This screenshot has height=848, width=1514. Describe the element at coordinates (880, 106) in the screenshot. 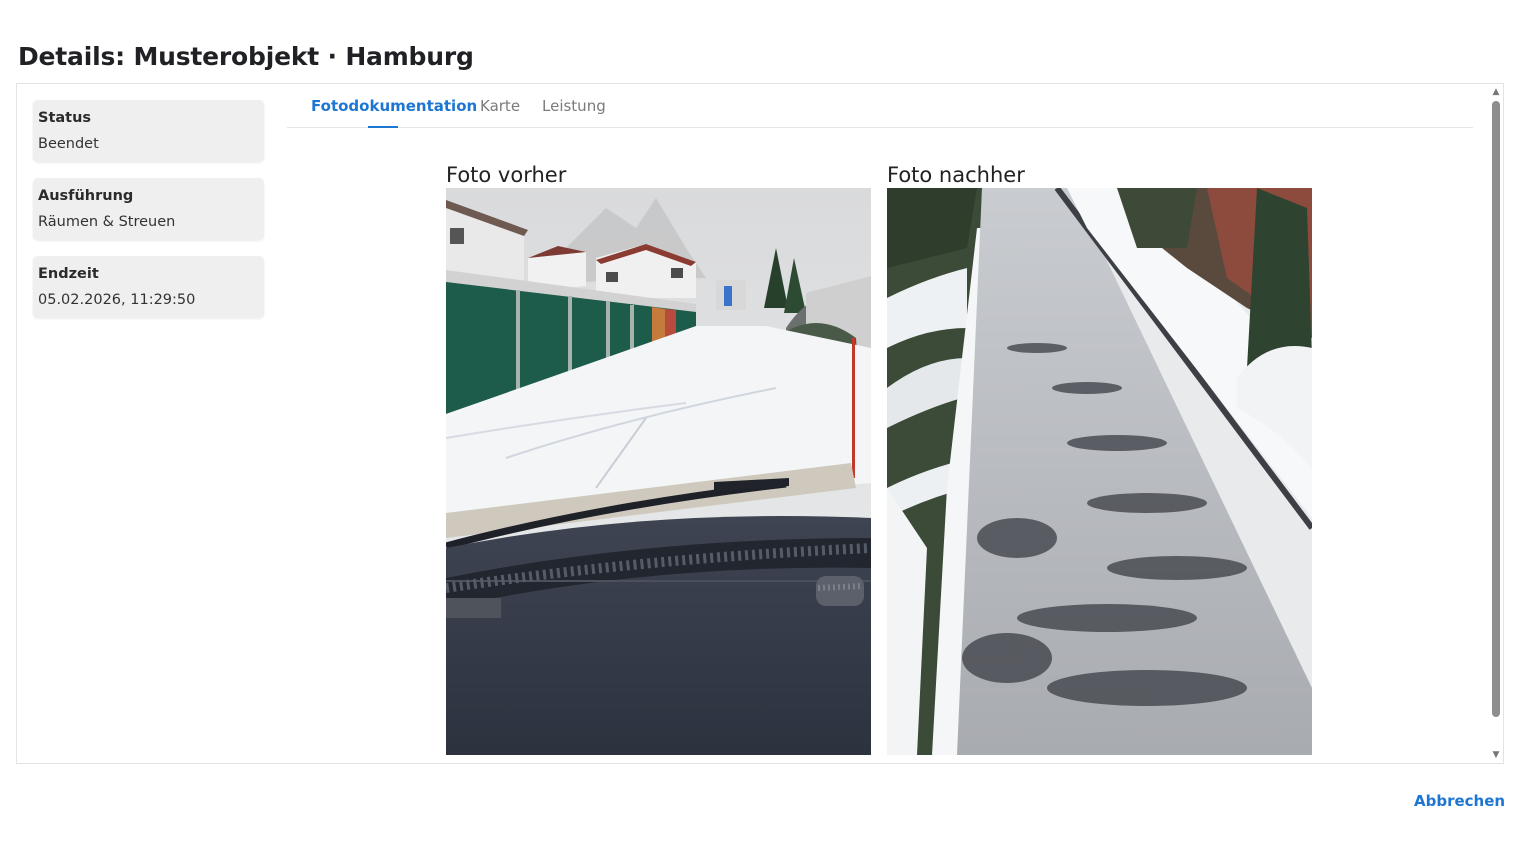

I see `tab-bar: Fotodokumentation Karte Leistung` at that location.